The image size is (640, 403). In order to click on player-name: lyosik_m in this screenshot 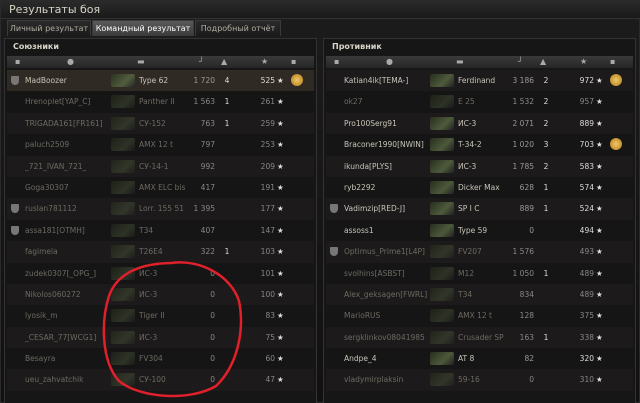, I will do `click(41, 316)`.